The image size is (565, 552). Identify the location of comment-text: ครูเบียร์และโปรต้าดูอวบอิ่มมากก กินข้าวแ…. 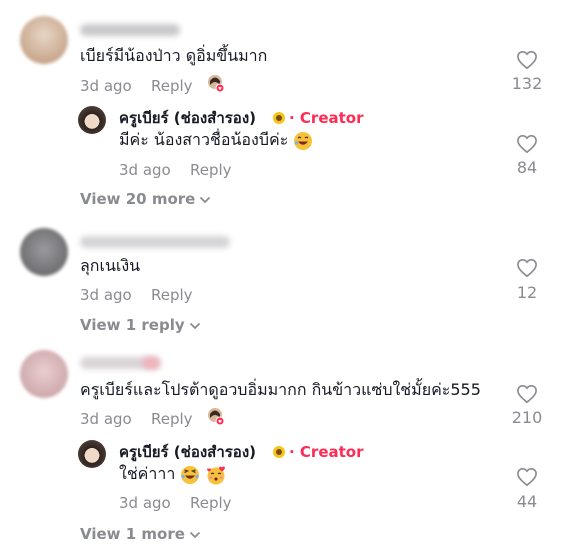
(280, 389).